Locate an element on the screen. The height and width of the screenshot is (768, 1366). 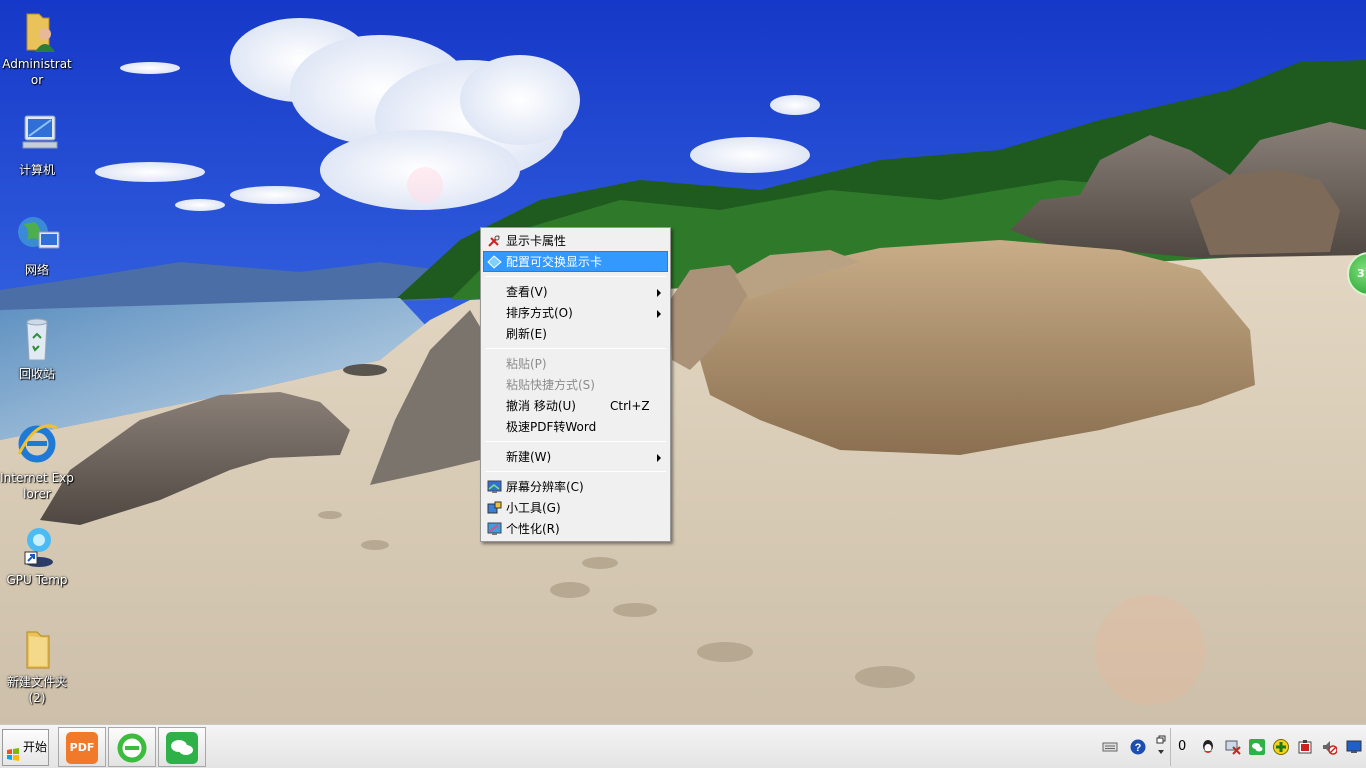
monitor-icon is located at coordinates (1354, 747).